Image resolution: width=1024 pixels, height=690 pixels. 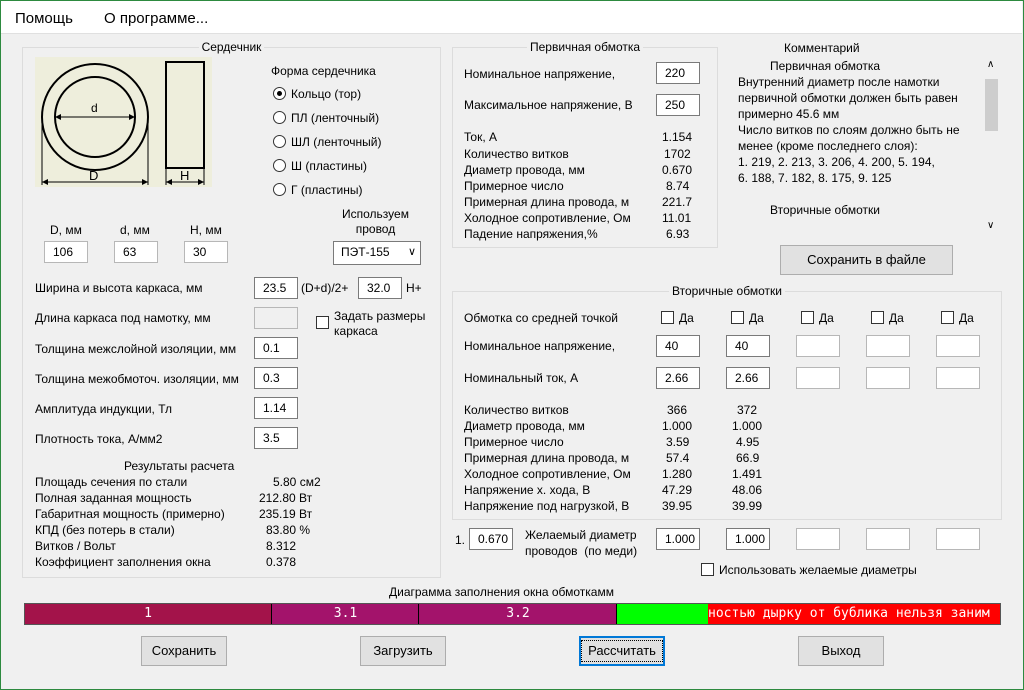 What do you see at coordinates (279, 117) in the screenshot?
I see `radio-pl` at bounding box center [279, 117].